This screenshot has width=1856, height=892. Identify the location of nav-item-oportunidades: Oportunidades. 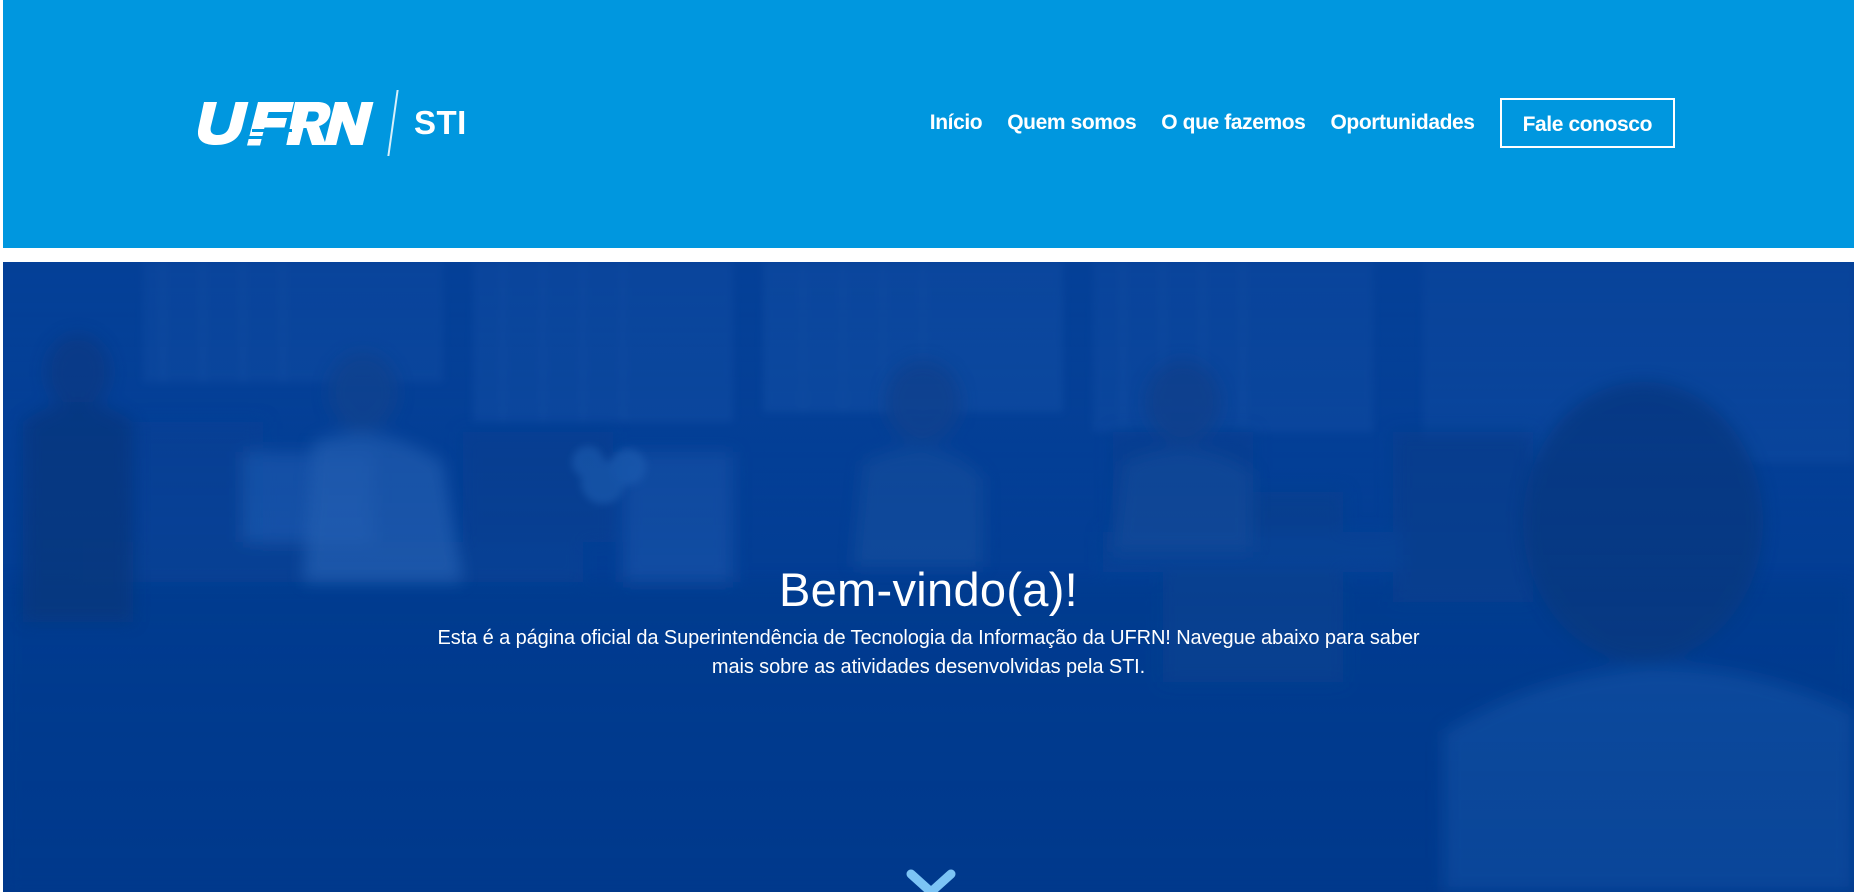
(1402, 123).